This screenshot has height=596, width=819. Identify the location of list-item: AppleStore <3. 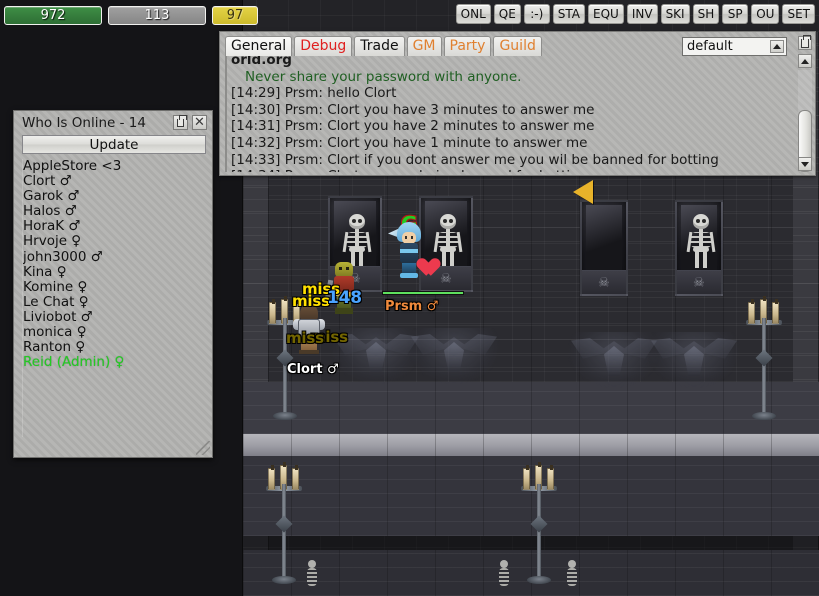
(113, 166).